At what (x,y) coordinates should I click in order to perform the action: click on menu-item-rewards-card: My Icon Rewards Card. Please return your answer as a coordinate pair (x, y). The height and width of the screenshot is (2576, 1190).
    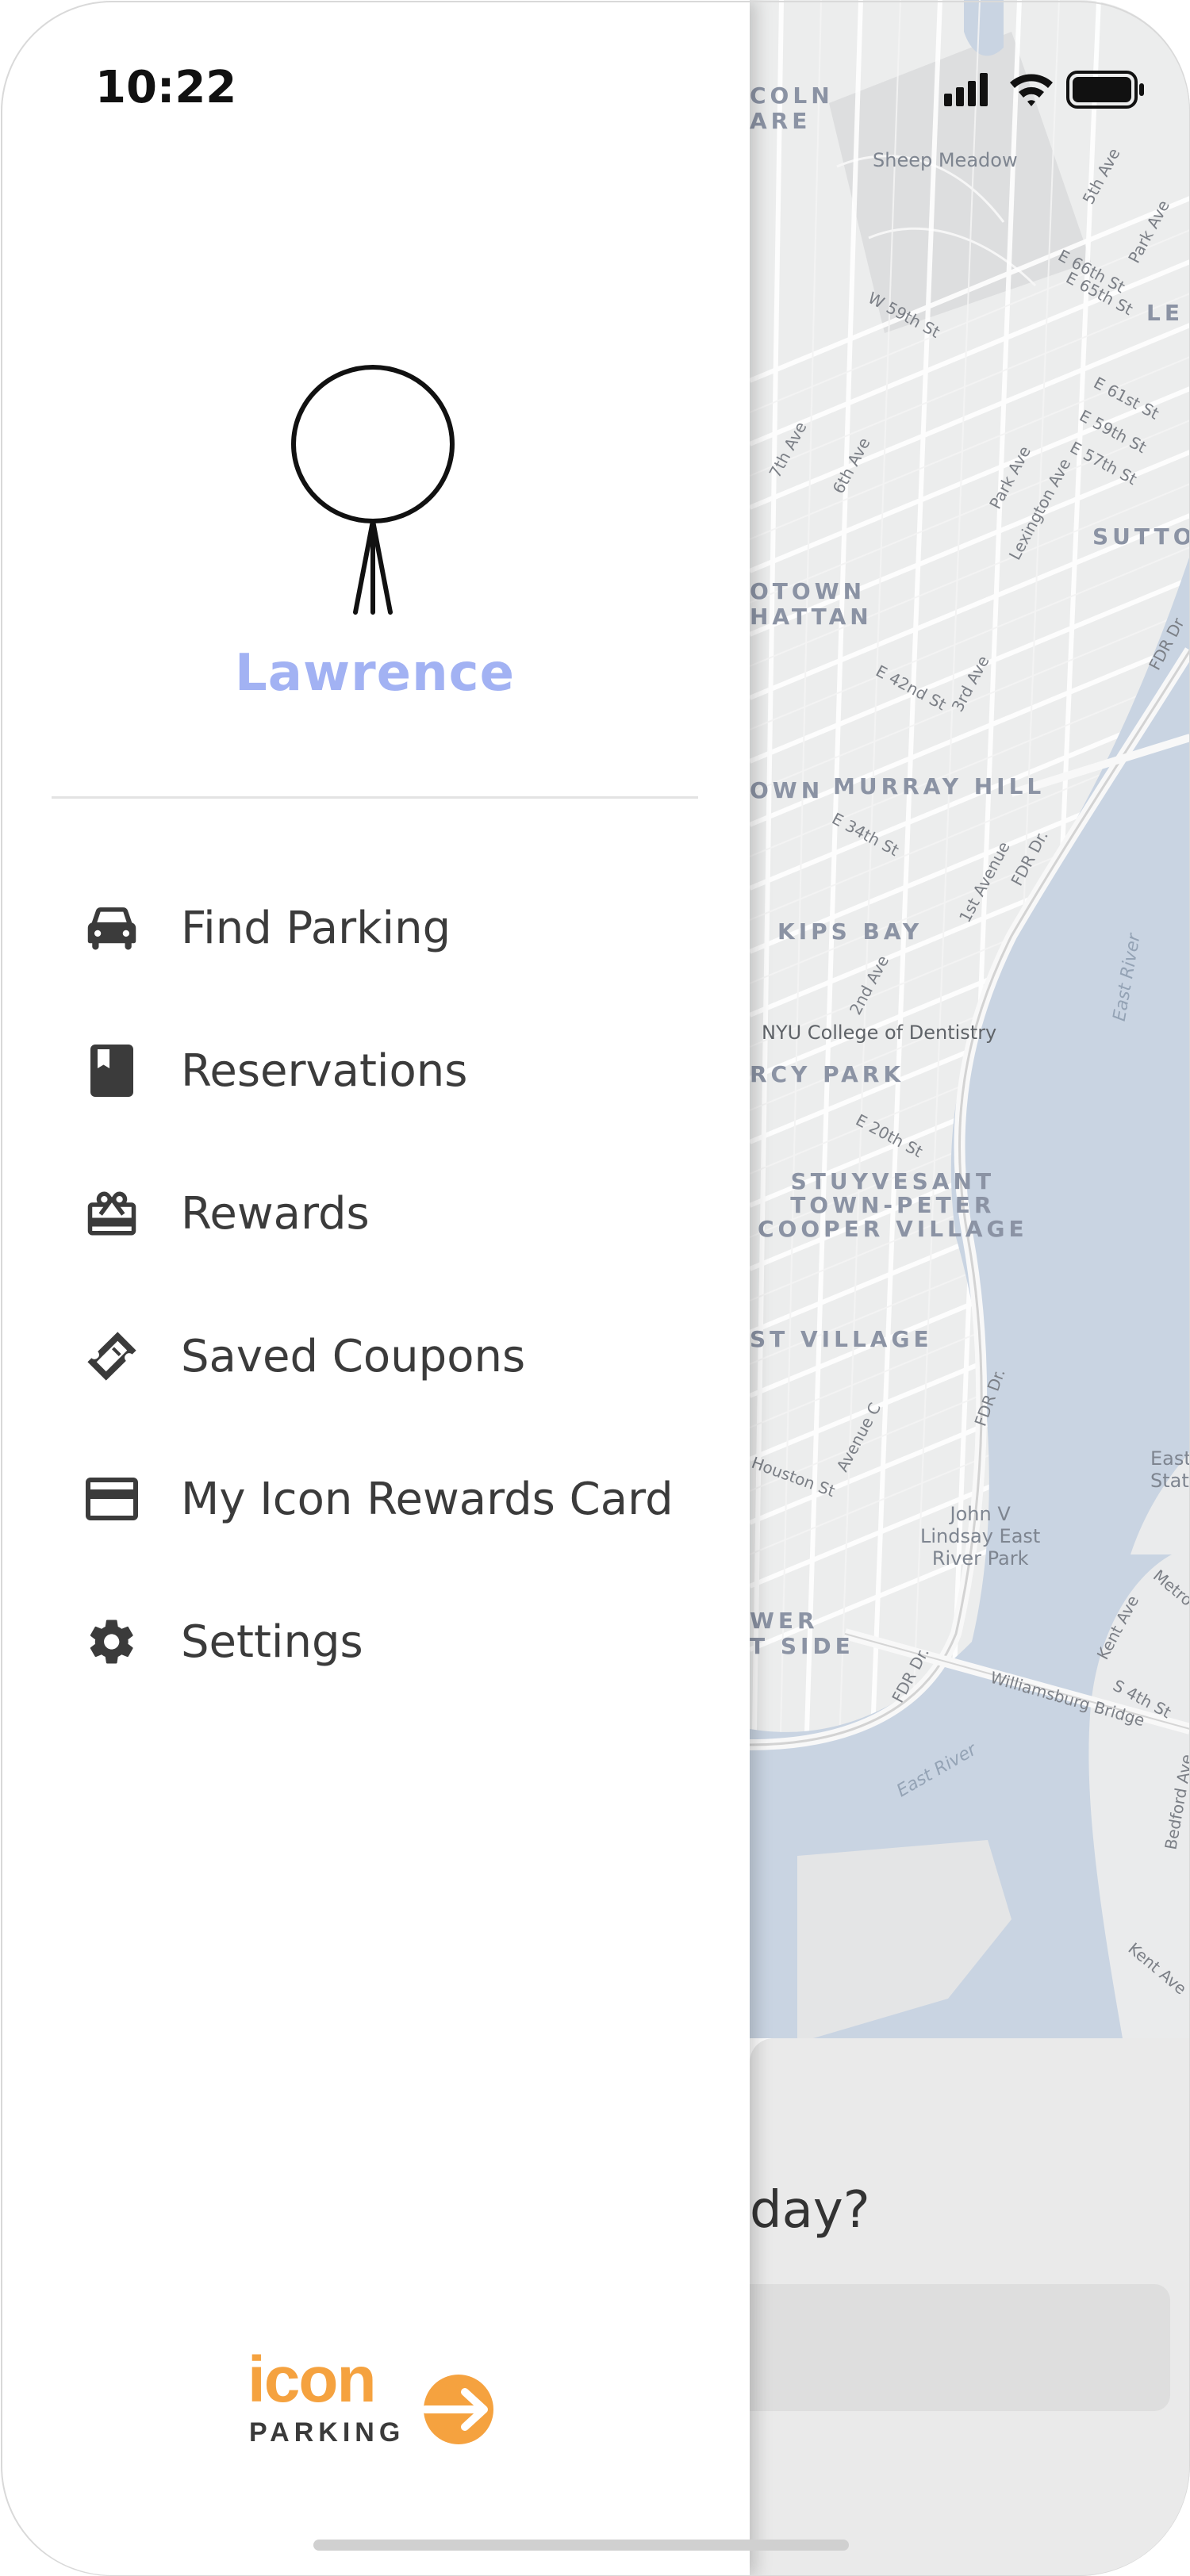
    Looking at the image, I should click on (375, 1499).